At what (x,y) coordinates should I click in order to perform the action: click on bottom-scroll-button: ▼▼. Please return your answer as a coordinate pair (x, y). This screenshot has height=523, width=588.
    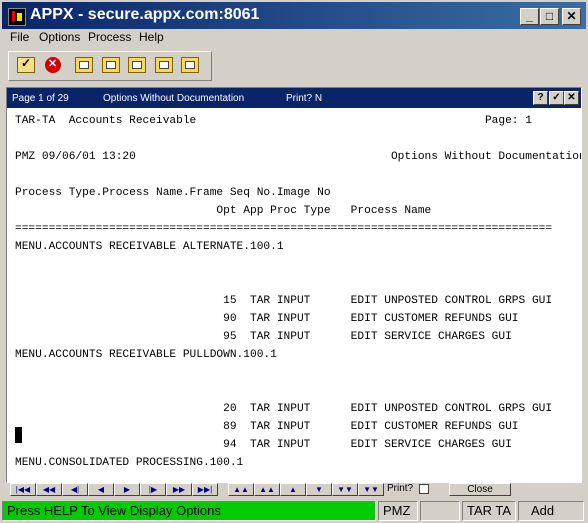
    Looking at the image, I should click on (371, 489).